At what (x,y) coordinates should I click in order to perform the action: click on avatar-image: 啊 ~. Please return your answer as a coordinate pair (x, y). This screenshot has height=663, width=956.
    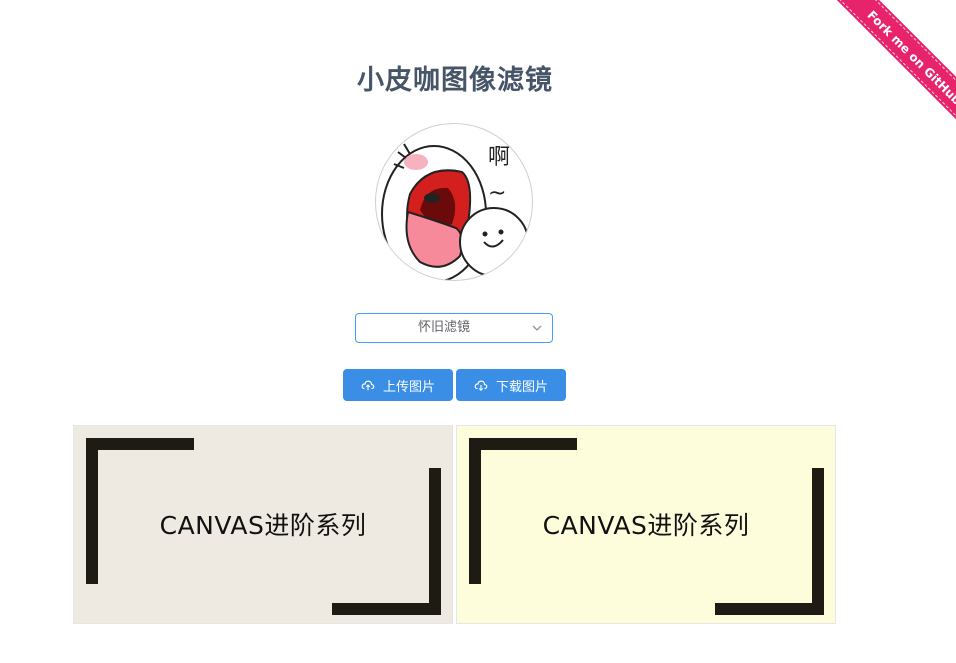
    Looking at the image, I should click on (454, 202).